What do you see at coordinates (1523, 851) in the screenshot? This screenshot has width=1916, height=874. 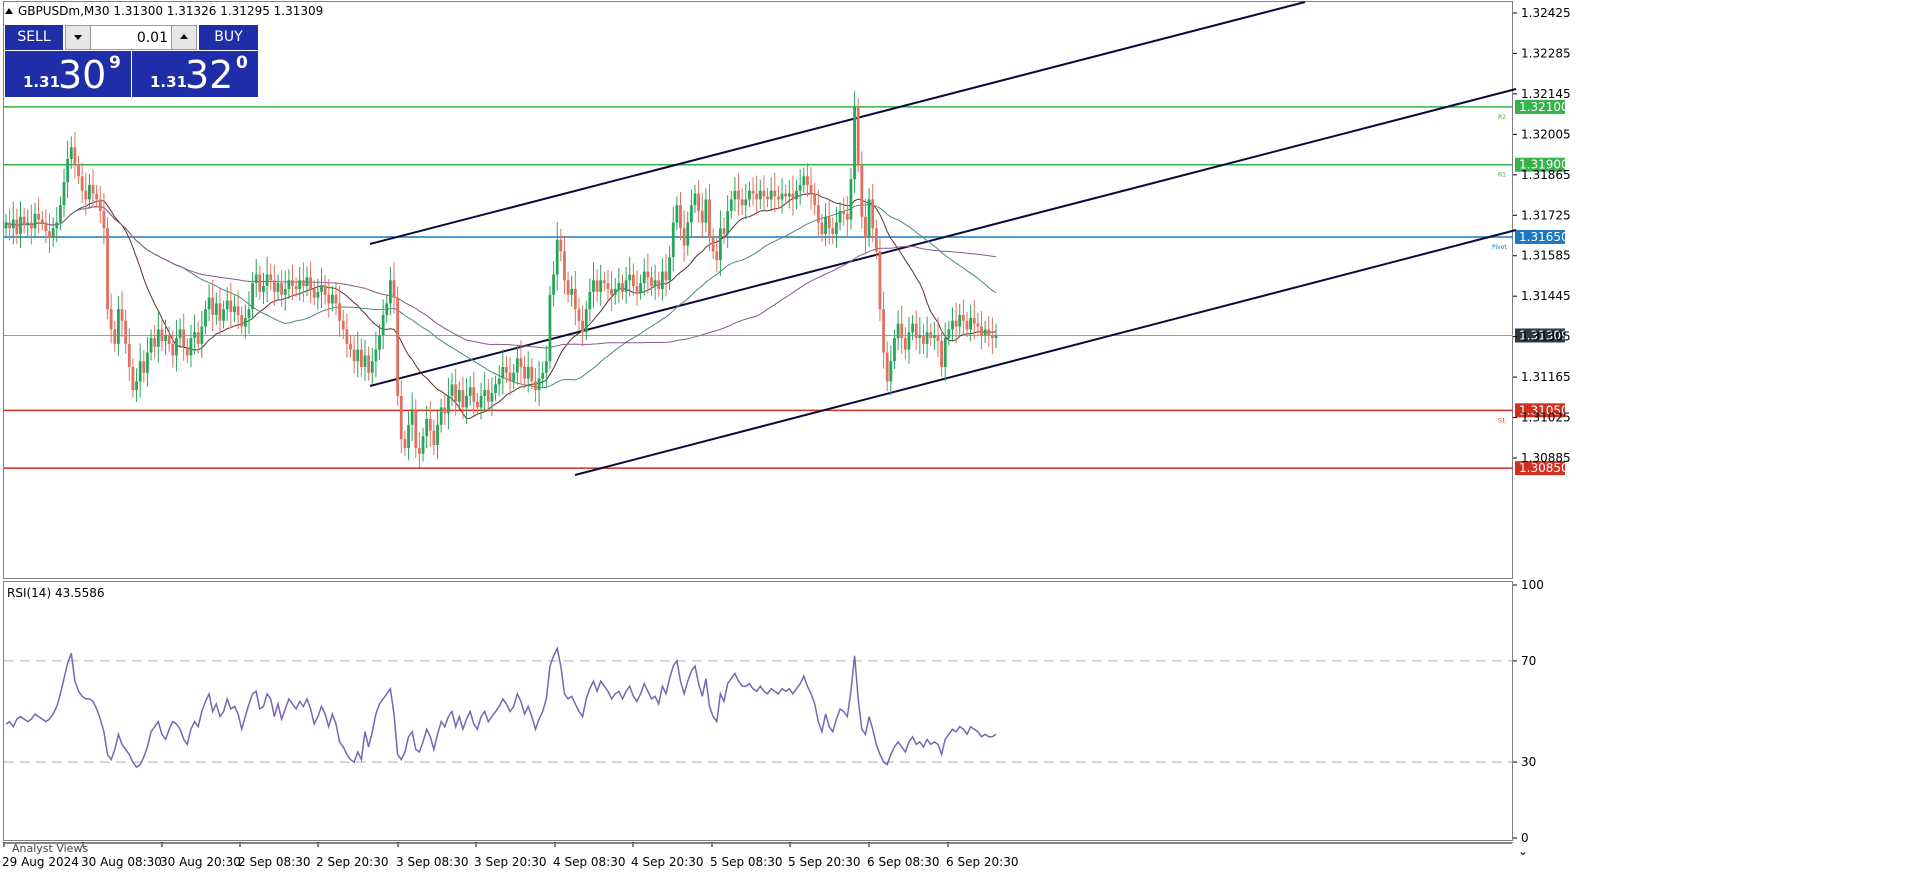 I see `scroll-down-arrow-icon: ⌄` at bounding box center [1523, 851].